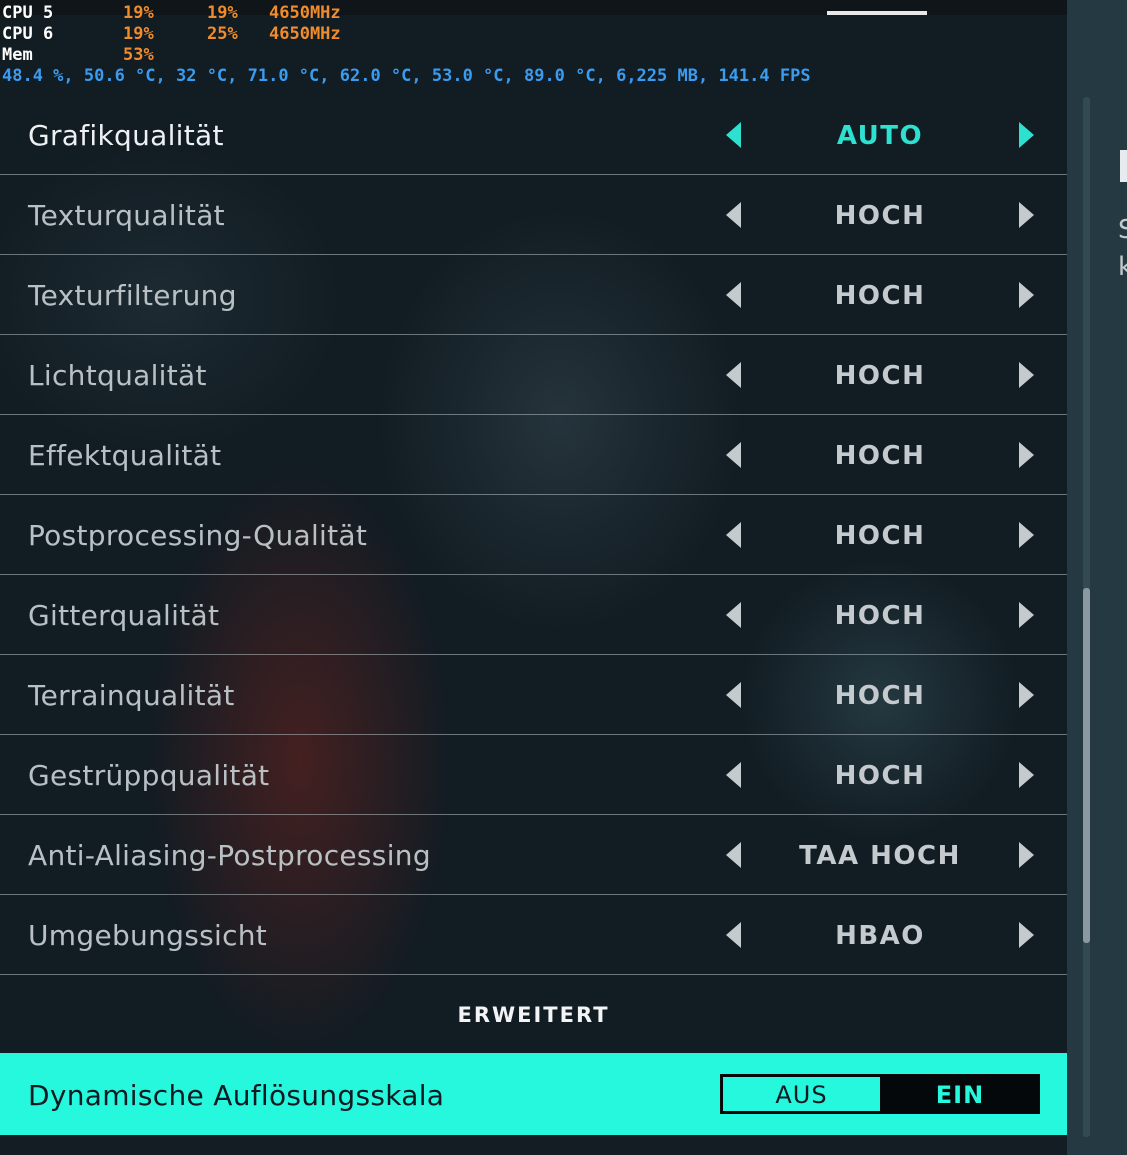 The height and width of the screenshot is (1155, 1127). Describe the element at coordinates (533, 695) in the screenshot. I see `setting-row-terrainqualitaet: Terrainqualität HOCH` at that location.